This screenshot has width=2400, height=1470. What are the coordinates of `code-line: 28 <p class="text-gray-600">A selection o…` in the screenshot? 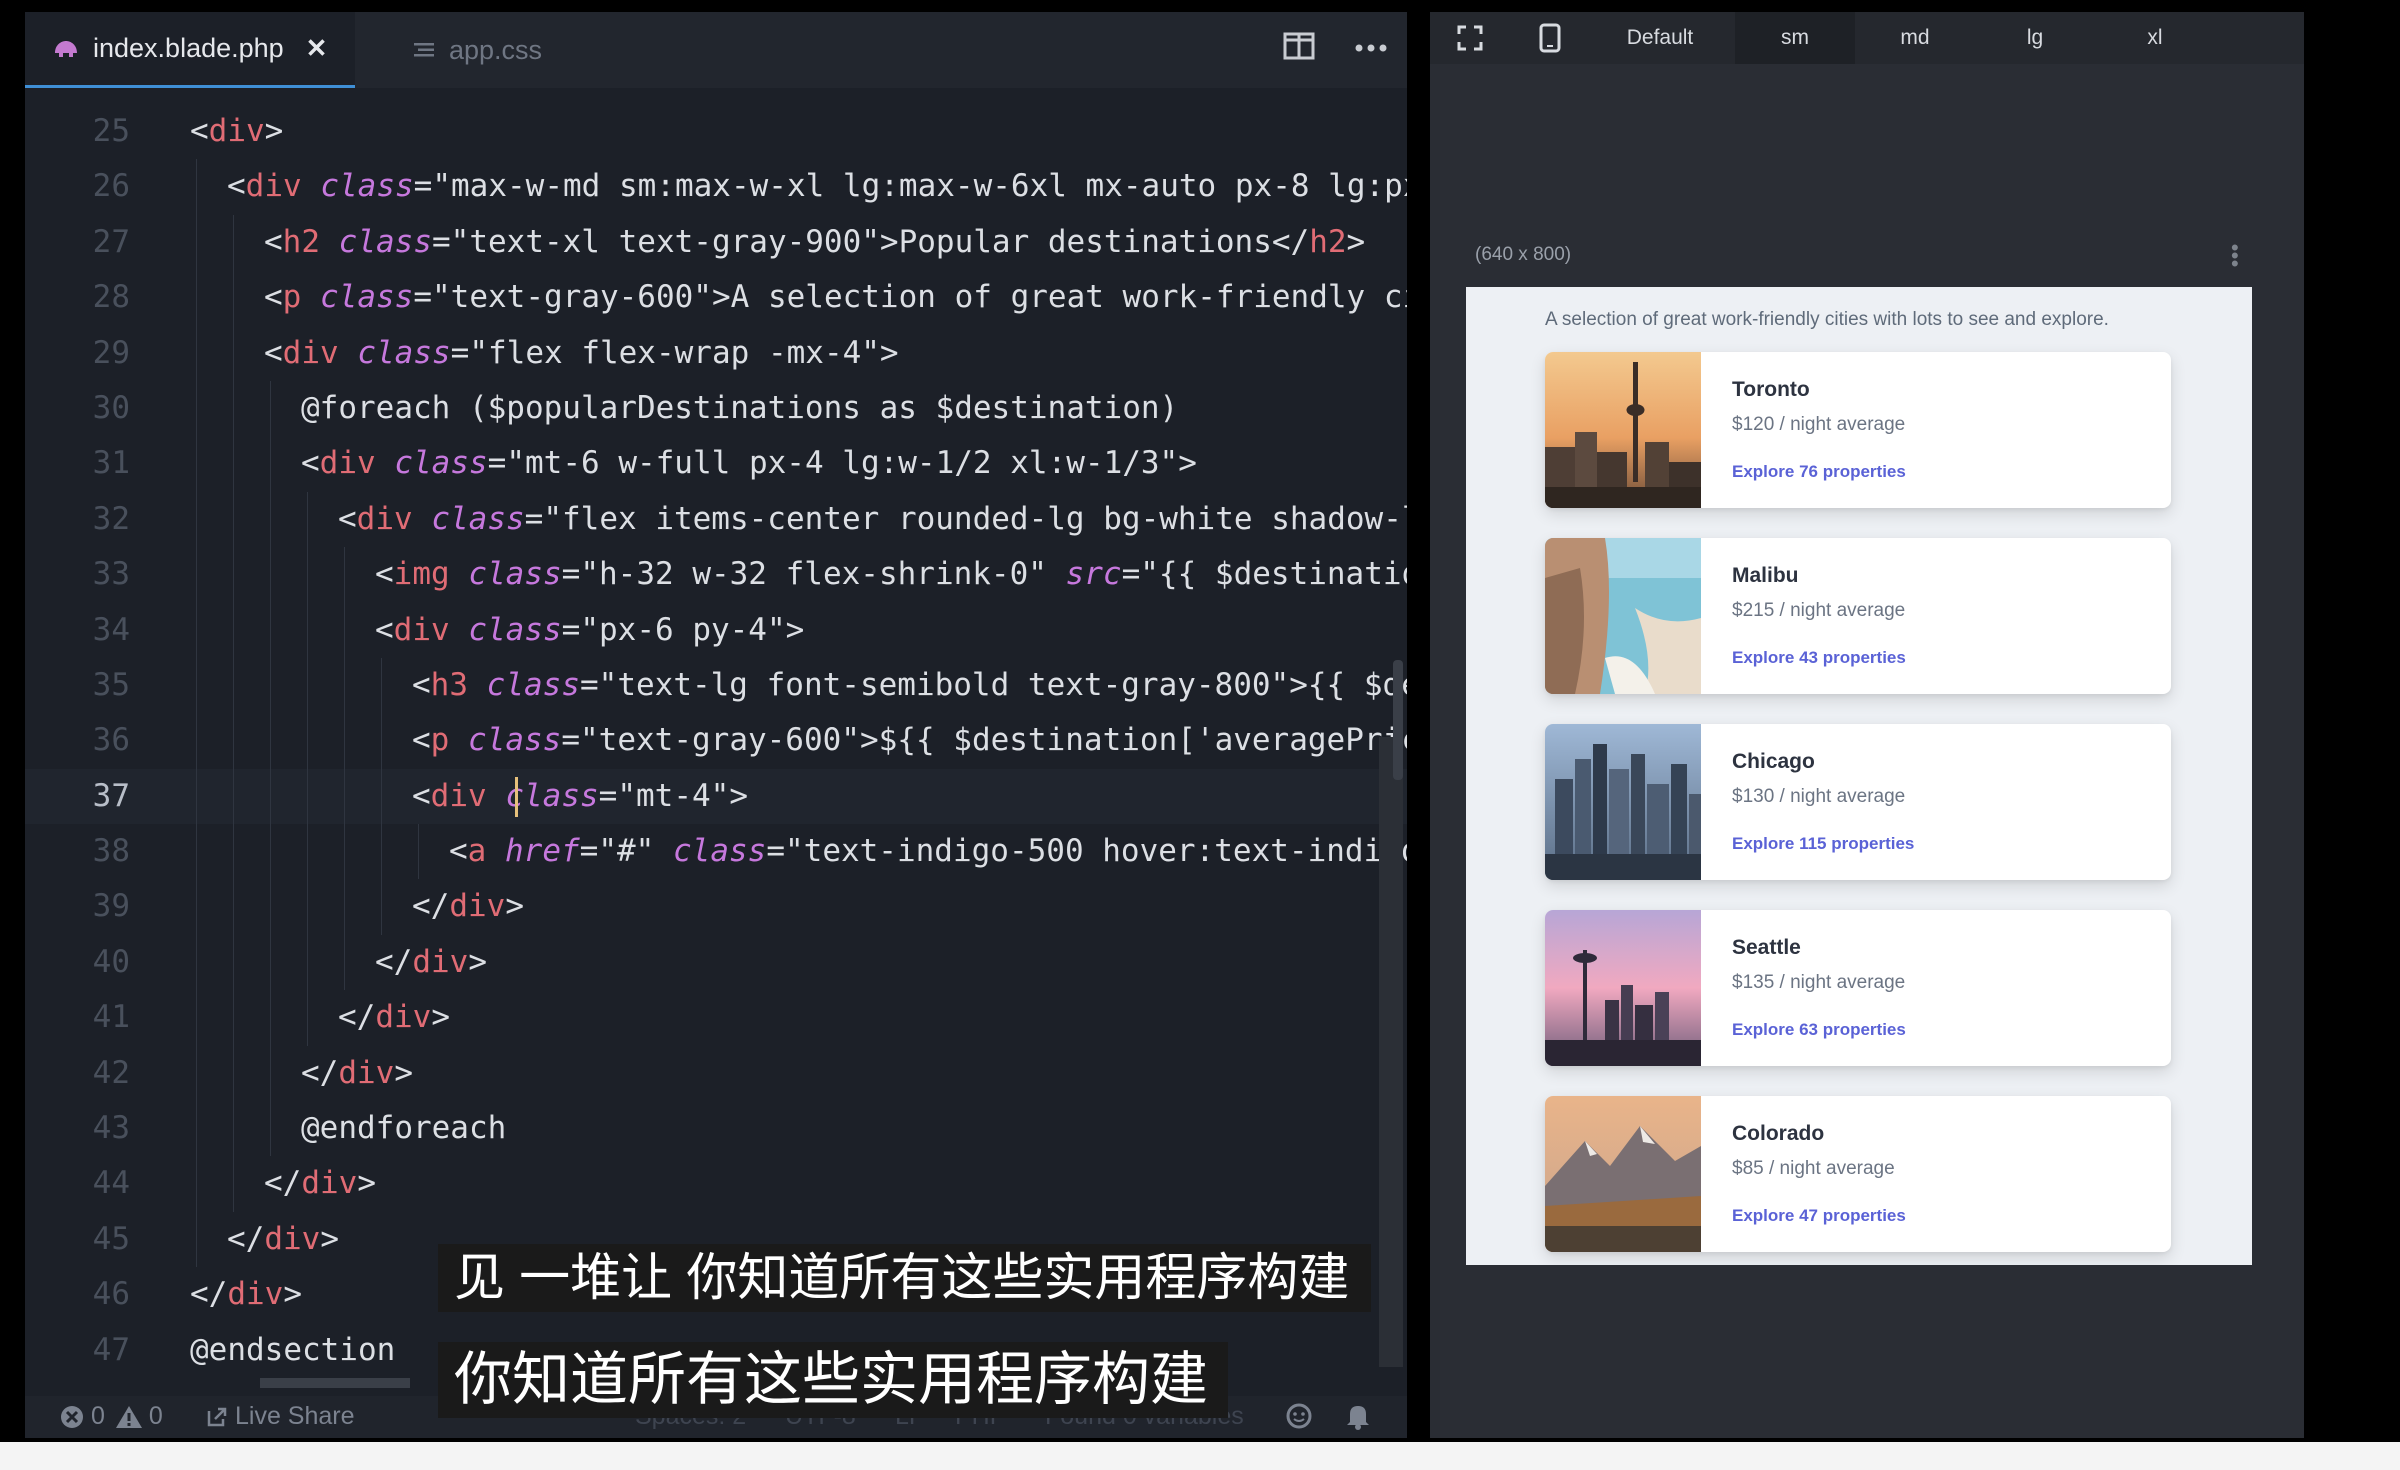 It's located at (716, 298).